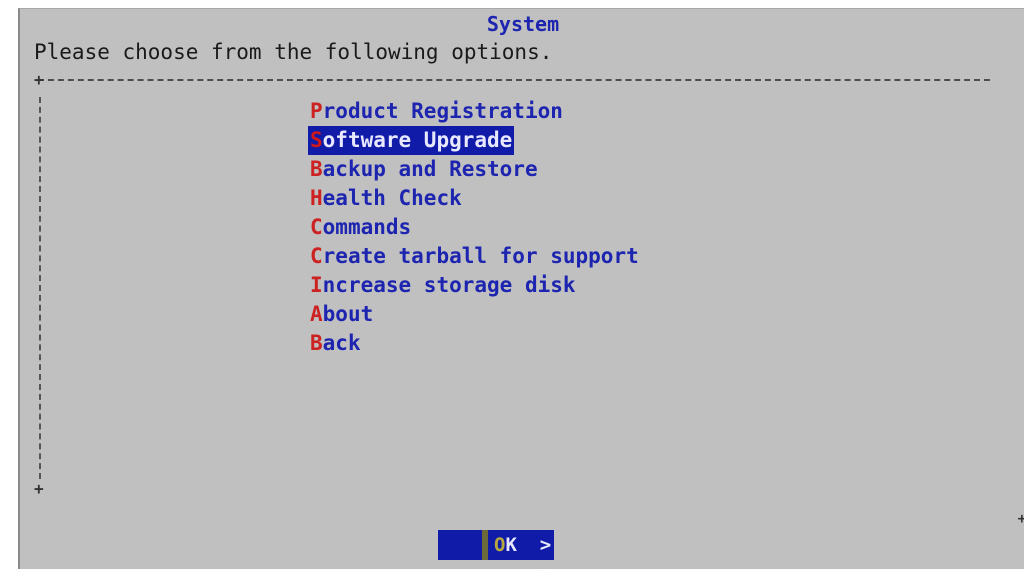  I want to click on menu-item: Health Check, so click(474, 198).